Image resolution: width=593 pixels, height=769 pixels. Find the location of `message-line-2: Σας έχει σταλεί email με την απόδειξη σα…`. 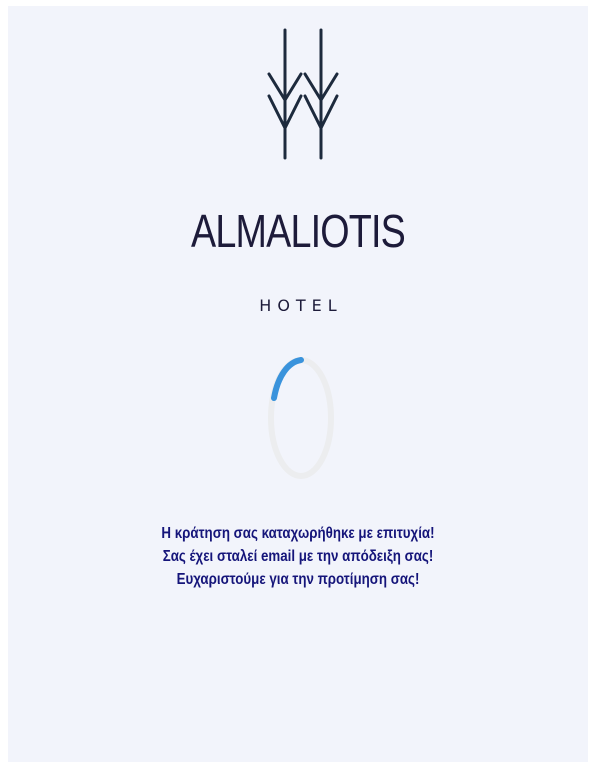

message-line-2: Σας έχει σταλεί email με την απόδειξη σα… is located at coordinates (298, 556).